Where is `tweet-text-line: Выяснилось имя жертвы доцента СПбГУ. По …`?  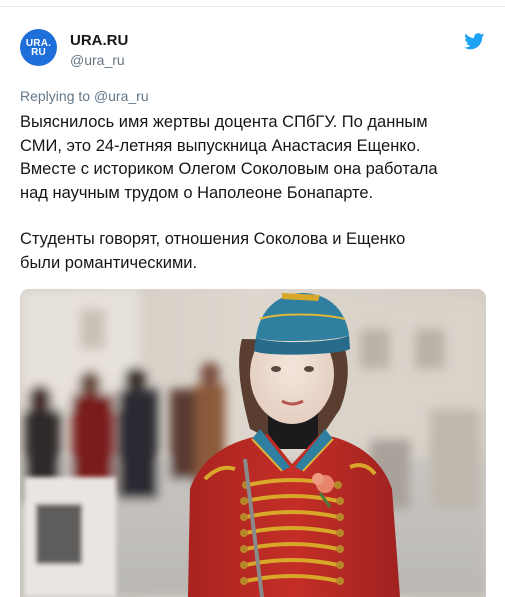
tweet-text-line: Выяснилось имя жертвы доцента СПбГУ. По … is located at coordinates (224, 122).